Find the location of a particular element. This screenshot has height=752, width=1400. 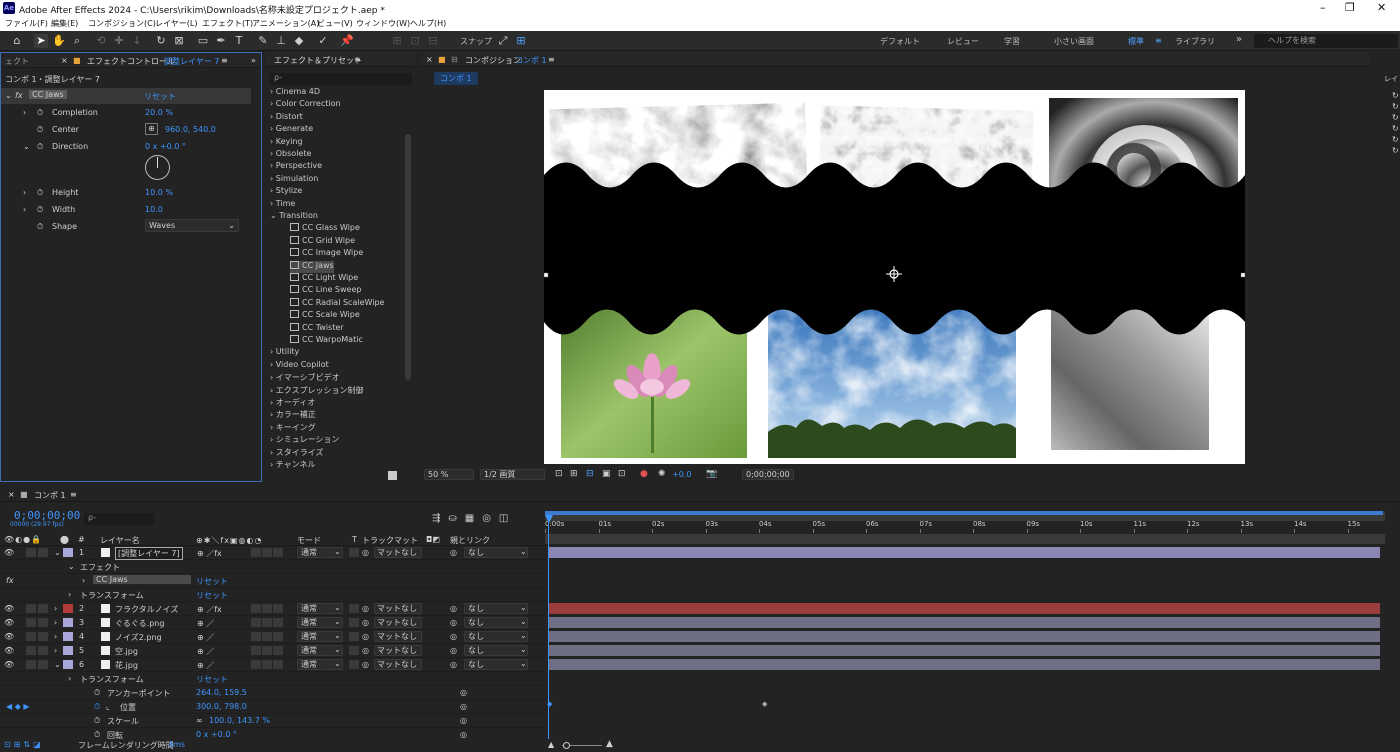

layer-row: 👁 › 4 ノイズ2.png ⊕ ／ 通常 ⌄ ◎ マットなし ◎ なし ⌄ is located at coordinates (272, 637).